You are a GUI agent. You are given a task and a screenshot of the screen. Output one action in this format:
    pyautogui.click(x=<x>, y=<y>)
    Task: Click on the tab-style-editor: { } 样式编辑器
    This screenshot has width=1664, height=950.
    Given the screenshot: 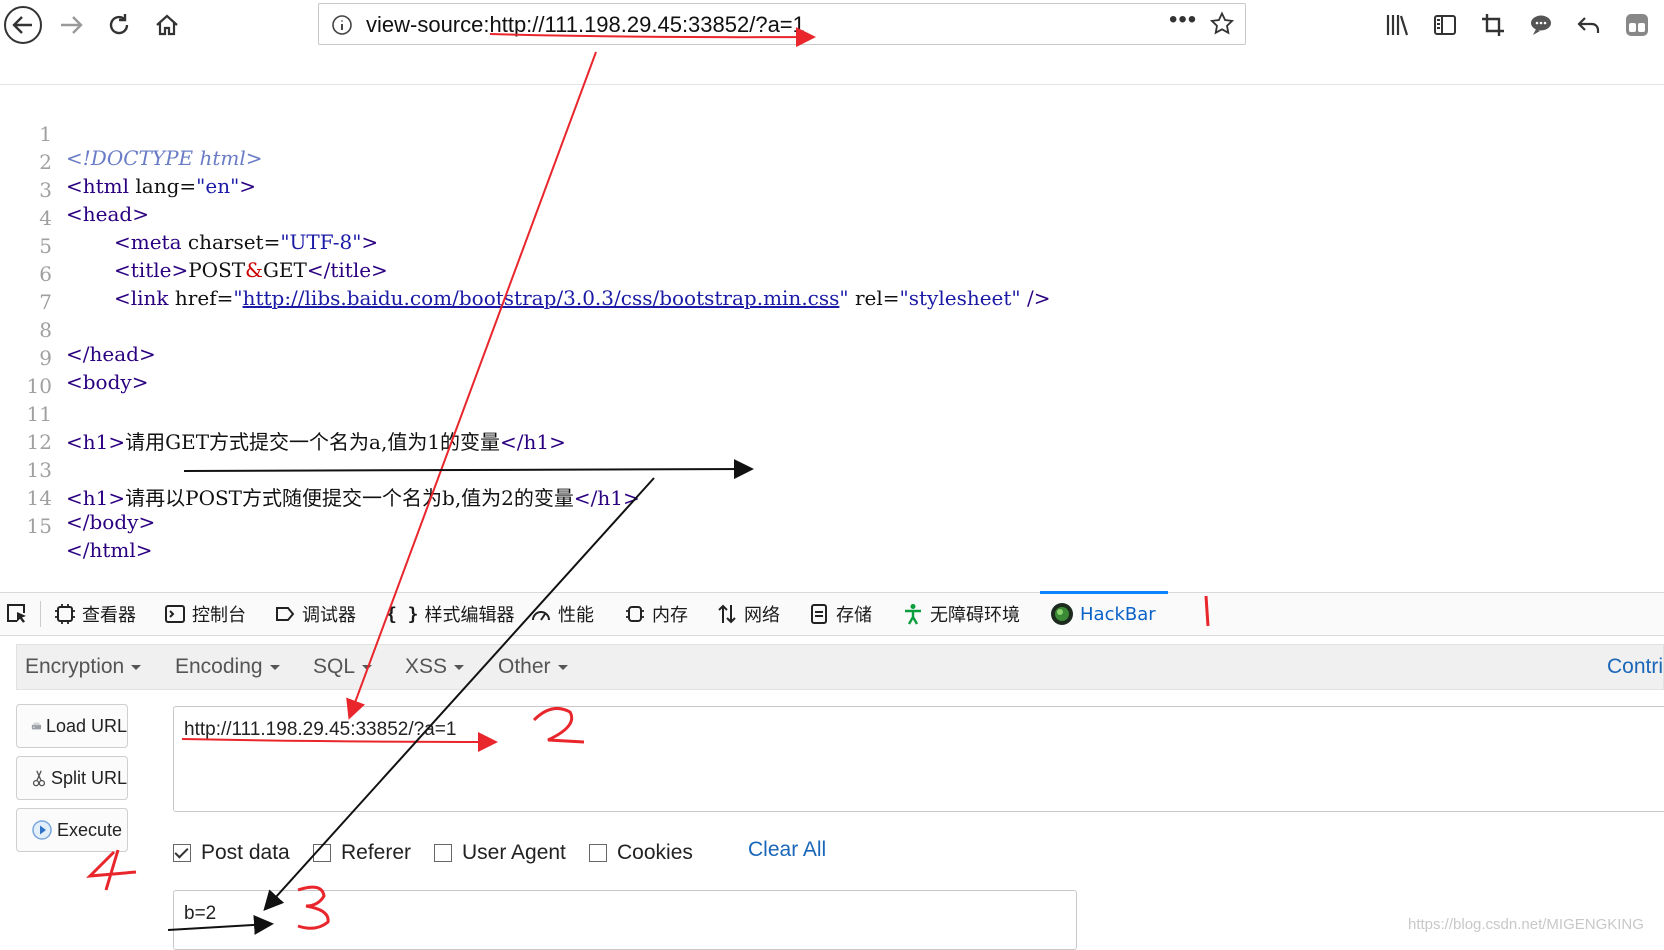 What is the action you would take?
    pyautogui.click(x=450, y=614)
    